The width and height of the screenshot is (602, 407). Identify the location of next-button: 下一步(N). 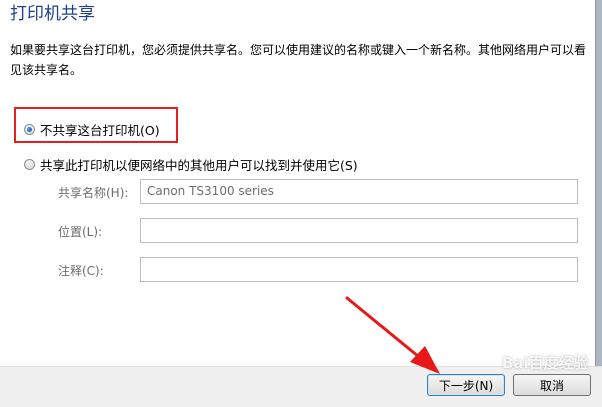
(466, 385).